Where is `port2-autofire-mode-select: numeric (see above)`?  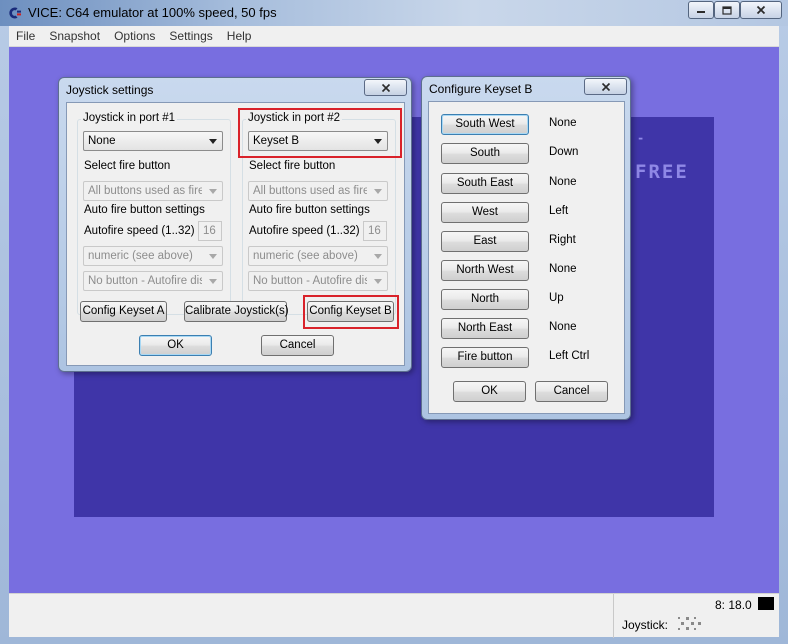 port2-autofire-mode-select: numeric (see above) is located at coordinates (318, 256).